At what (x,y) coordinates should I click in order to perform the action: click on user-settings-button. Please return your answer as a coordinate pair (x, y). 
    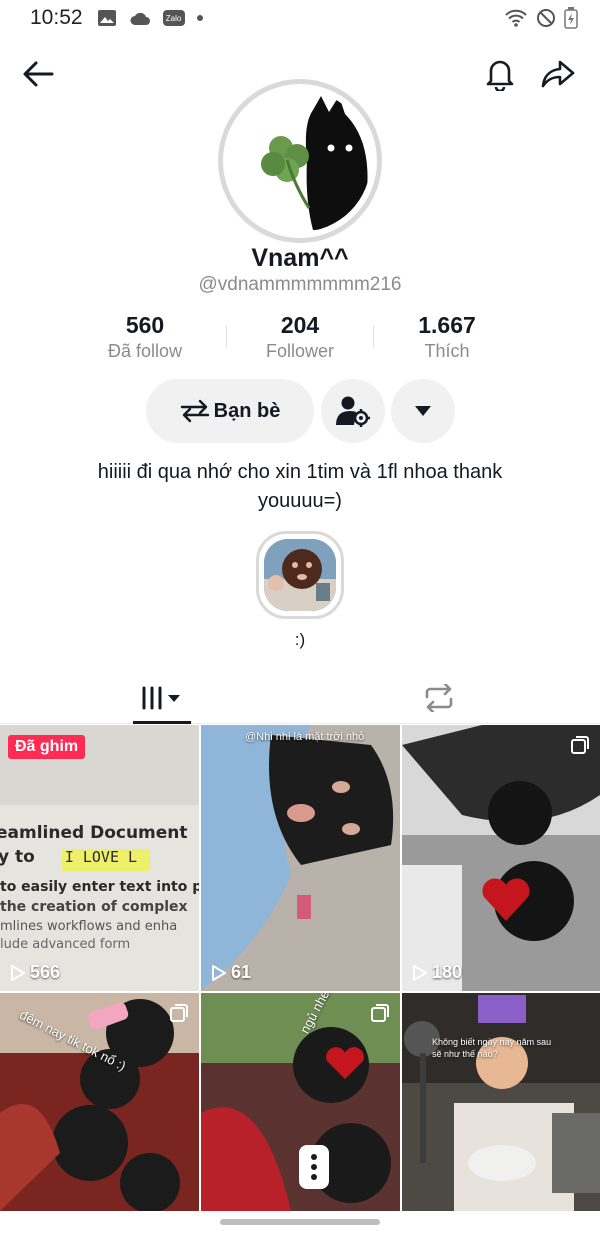
    Looking at the image, I should click on (353, 411).